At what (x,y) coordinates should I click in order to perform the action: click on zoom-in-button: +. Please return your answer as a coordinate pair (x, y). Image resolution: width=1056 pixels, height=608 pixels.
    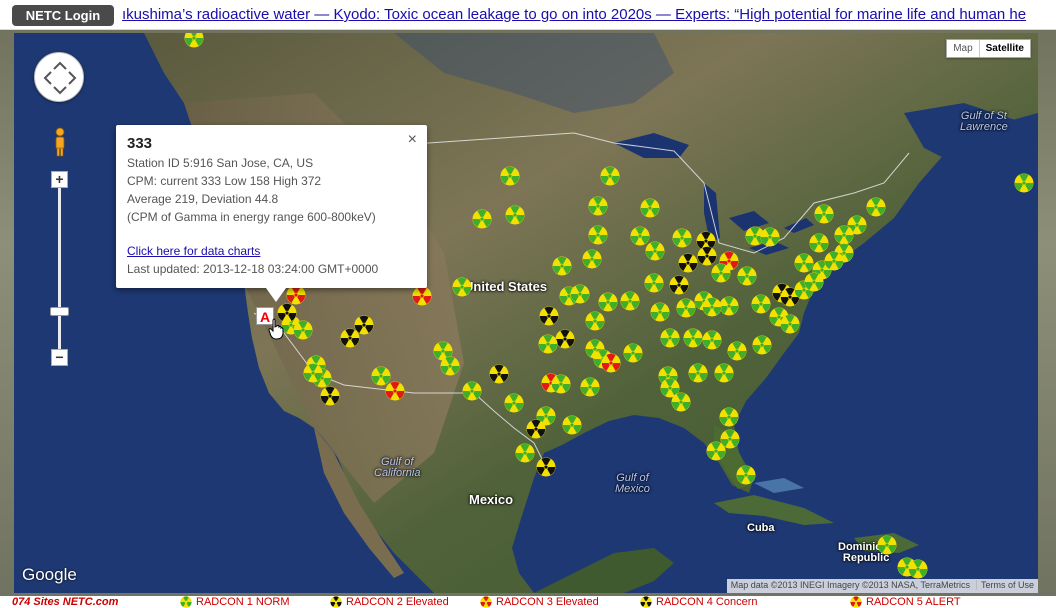
    Looking at the image, I should click on (59, 179).